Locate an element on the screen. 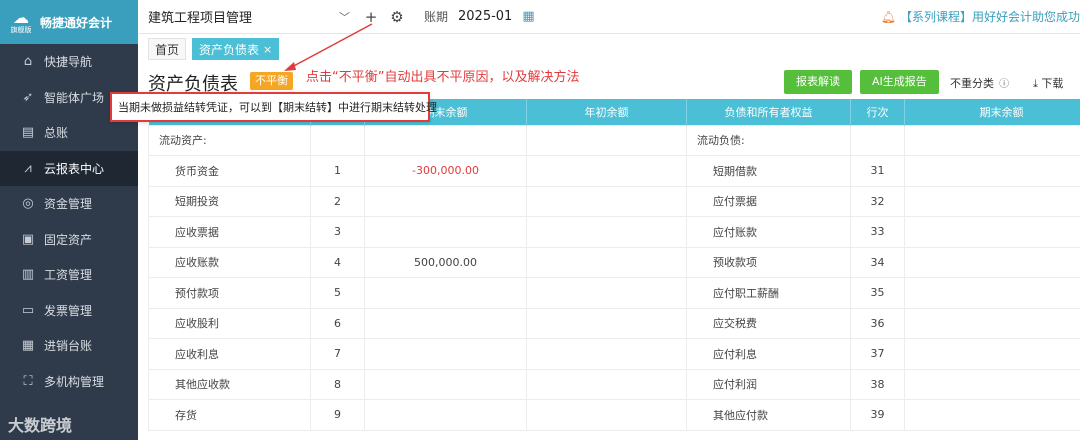 This screenshot has height=440, width=1080. notice: 🔔︎ 【系列课程】用好好会计助您成功 is located at coordinates (980, 16).